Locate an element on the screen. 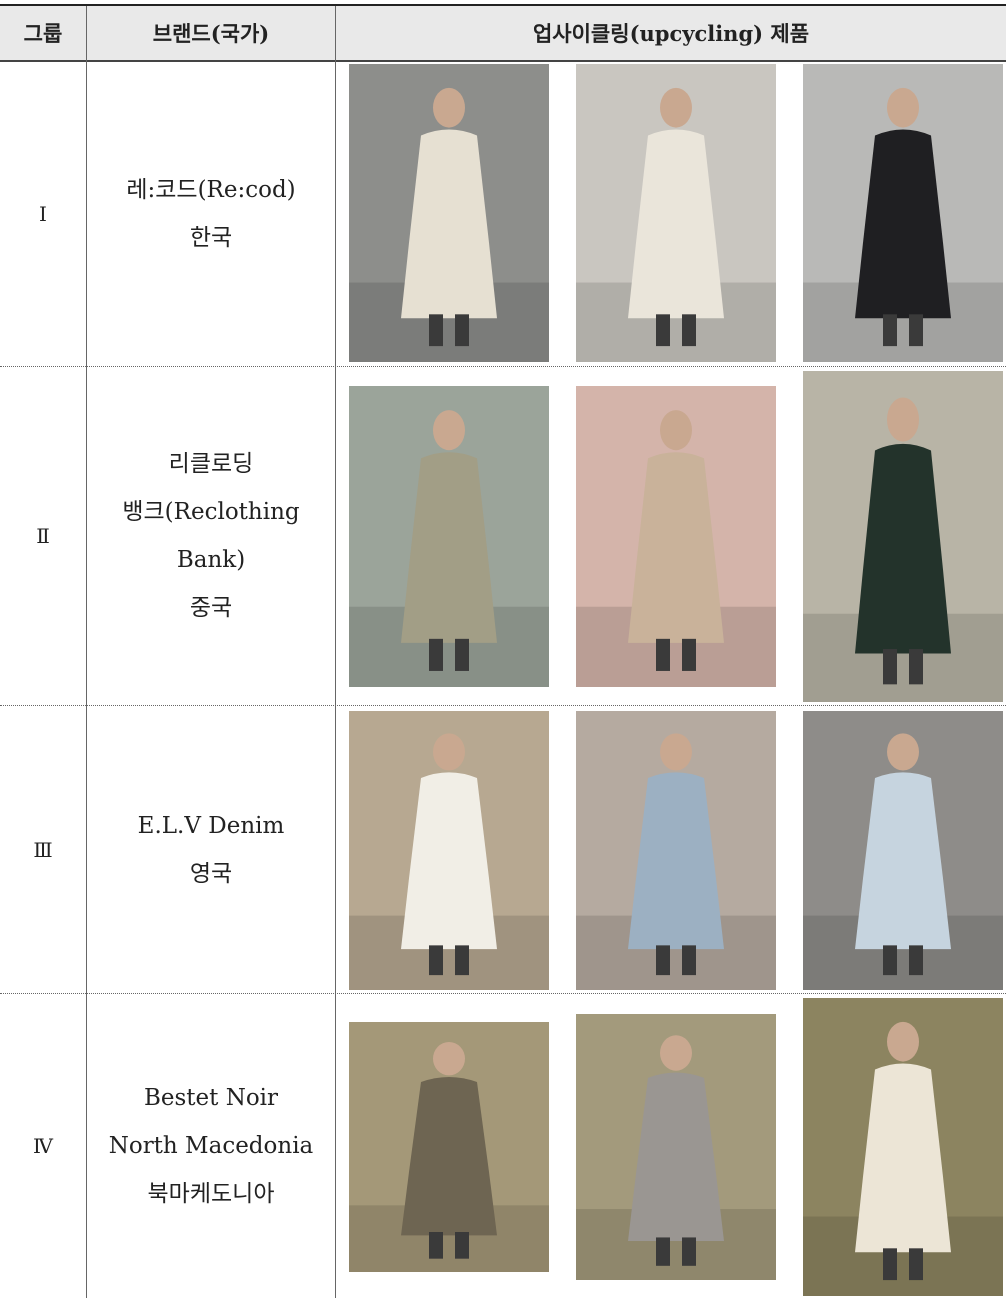 This screenshot has height=1298, width=1006. printed-jacket-shirt-dress-photo is located at coordinates (676, 536).